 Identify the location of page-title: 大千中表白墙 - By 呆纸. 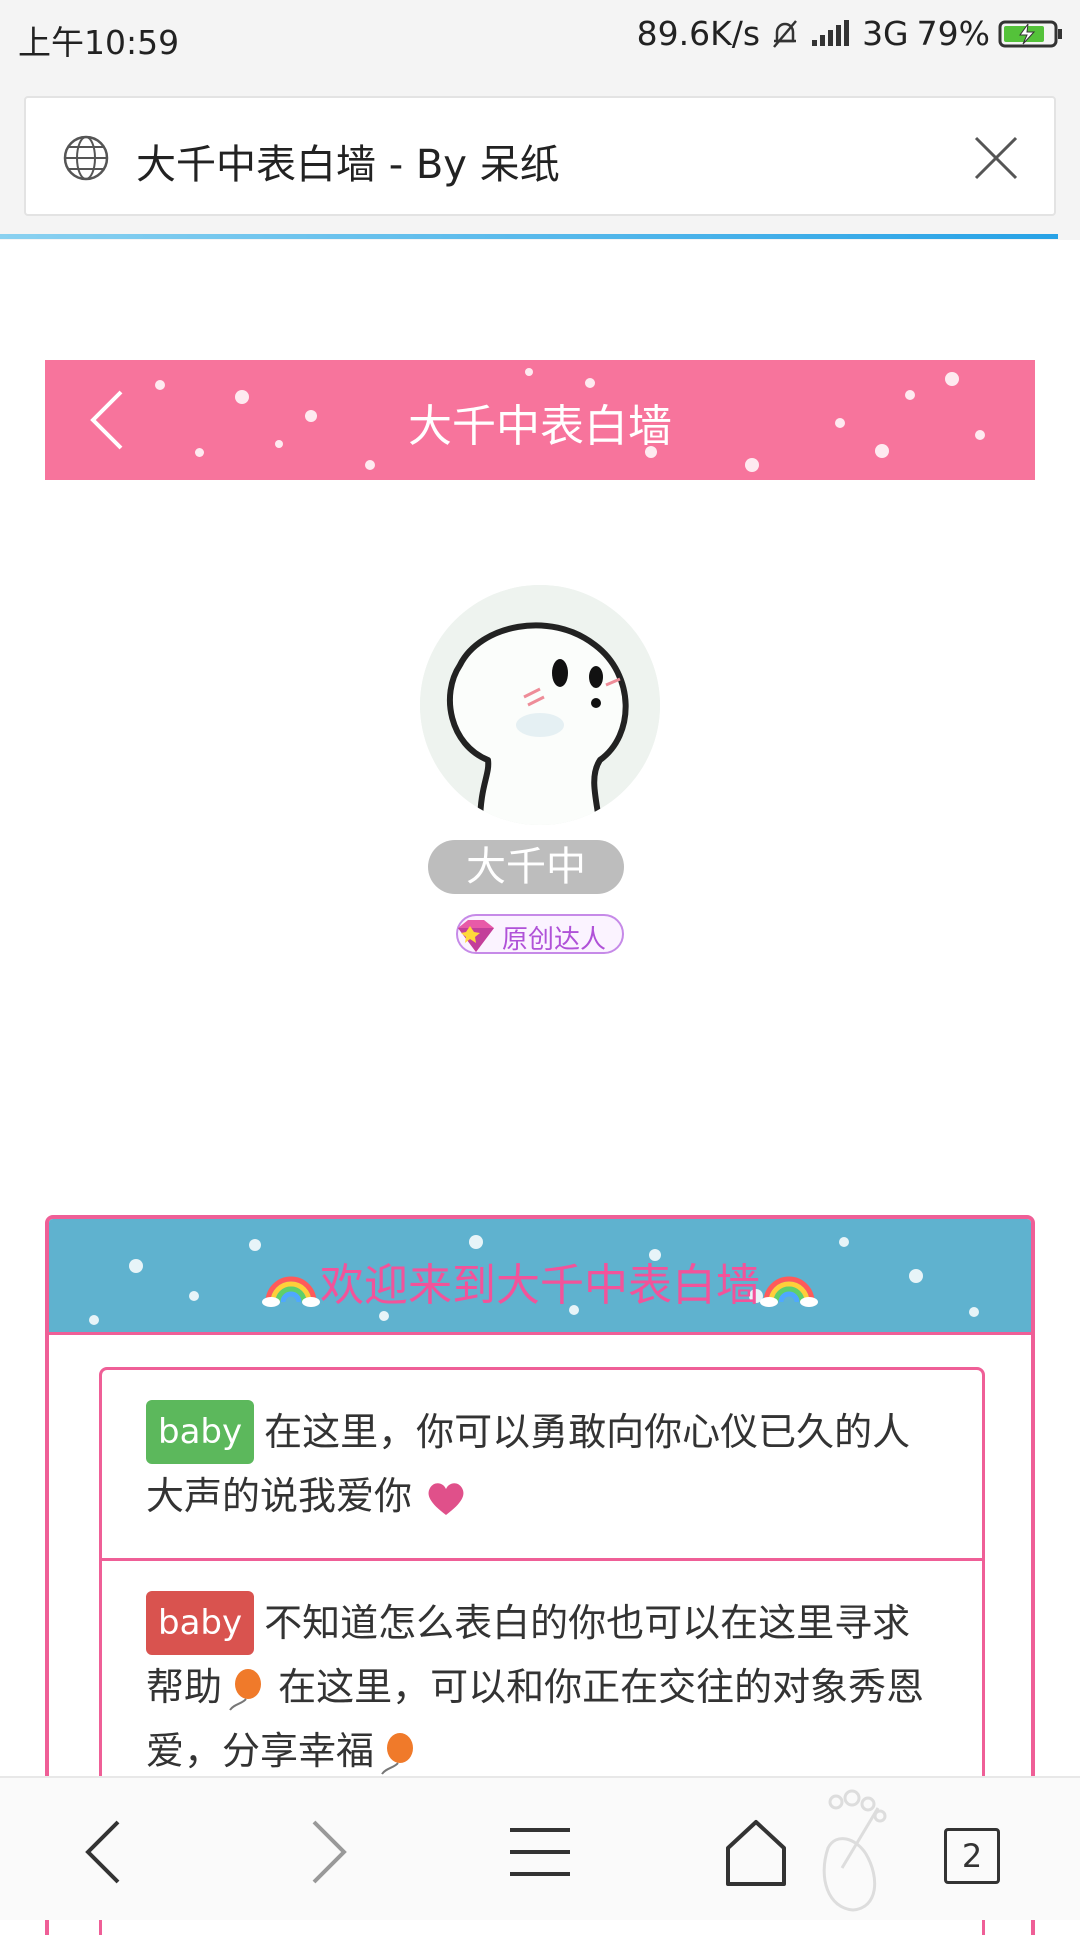
(348, 165).